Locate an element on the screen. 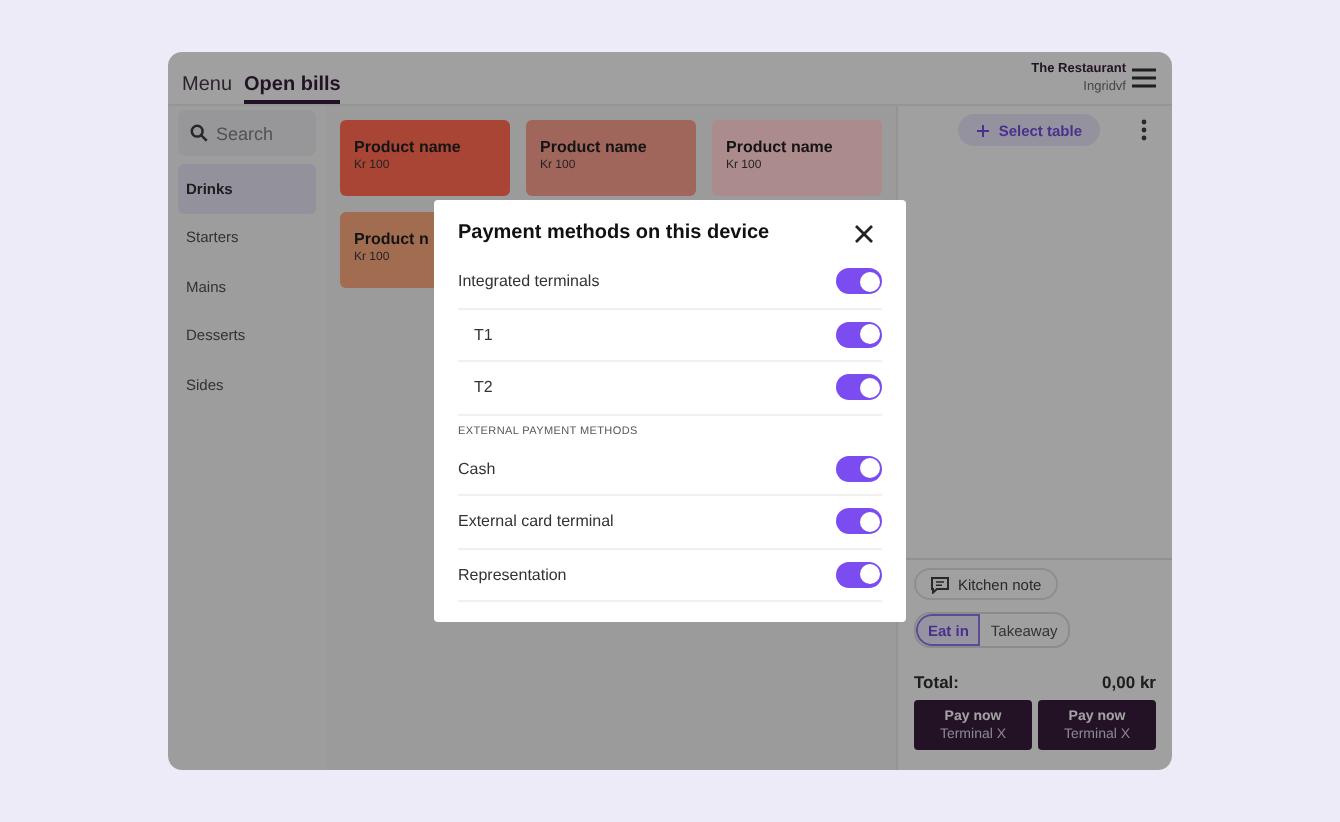 Image resolution: width=1340 pixels, height=822 pixels. payment-method-label: Cash is located at coordinates (477, 468).